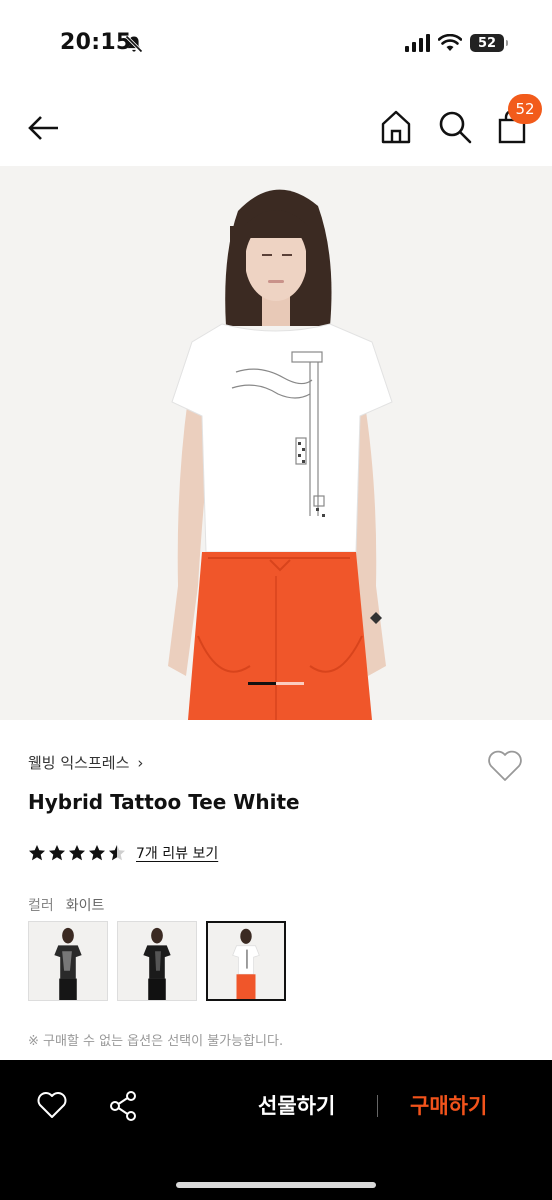  I want to click on share-icon, so click(123, 1106).